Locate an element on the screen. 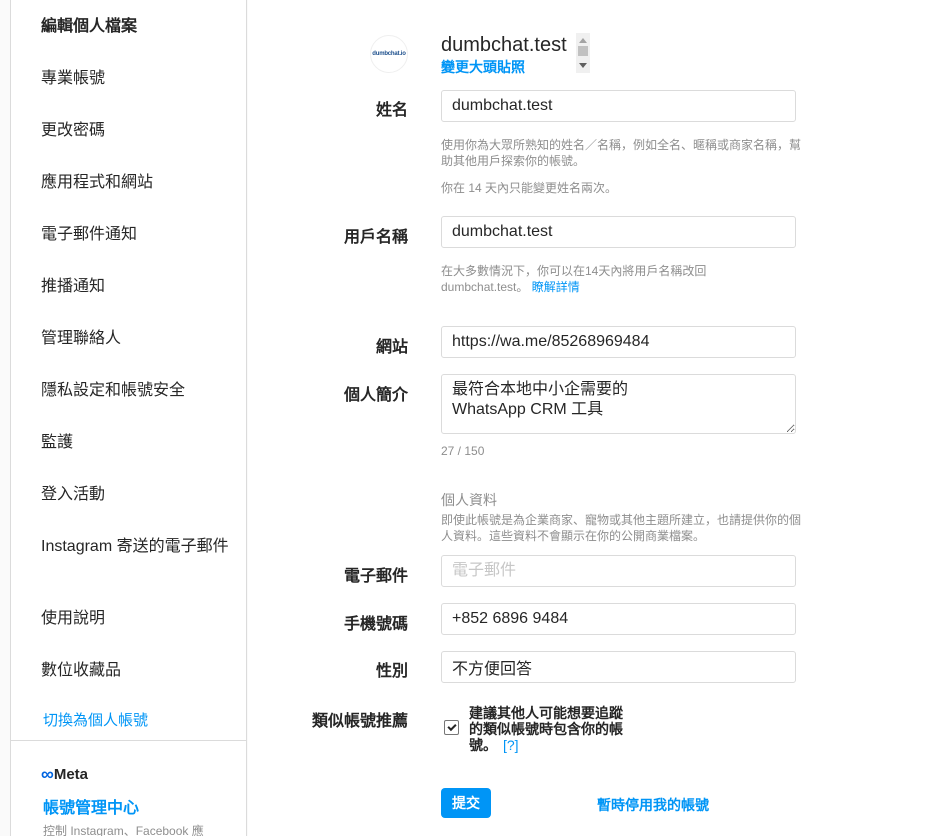  sidebar-item-supervision: 監護 is located at coordinates (57, 443).